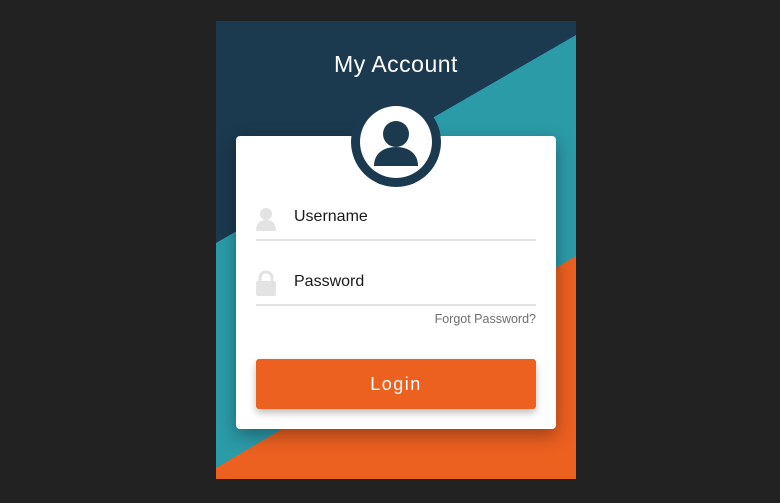  What do you see at coordinates (414, 217) in the screenshot?
I see `username-input` at bounding box center [414, 217].